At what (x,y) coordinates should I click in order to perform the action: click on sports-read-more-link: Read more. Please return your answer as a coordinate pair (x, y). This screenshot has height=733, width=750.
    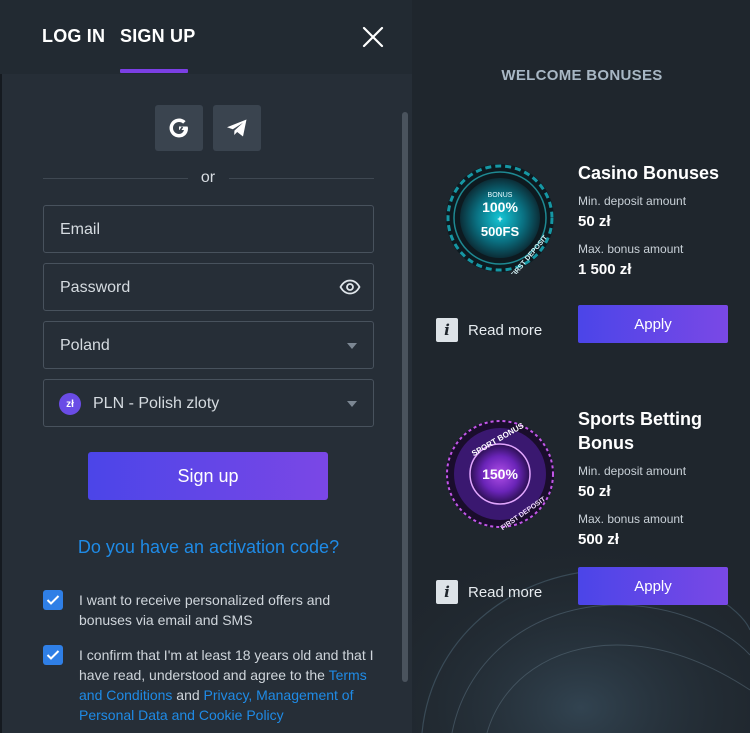
    Looking at the image, I should click on (505, 592).